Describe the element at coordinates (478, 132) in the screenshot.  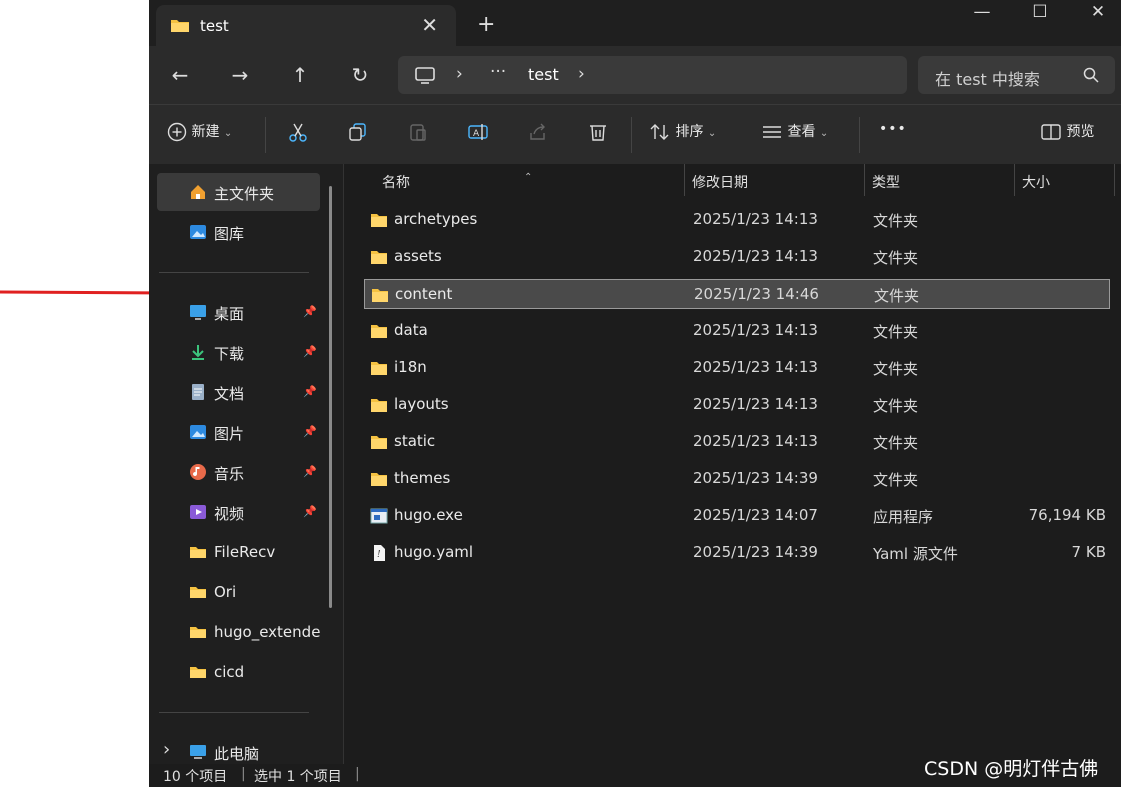
I see `rename-icon: A` at that location.